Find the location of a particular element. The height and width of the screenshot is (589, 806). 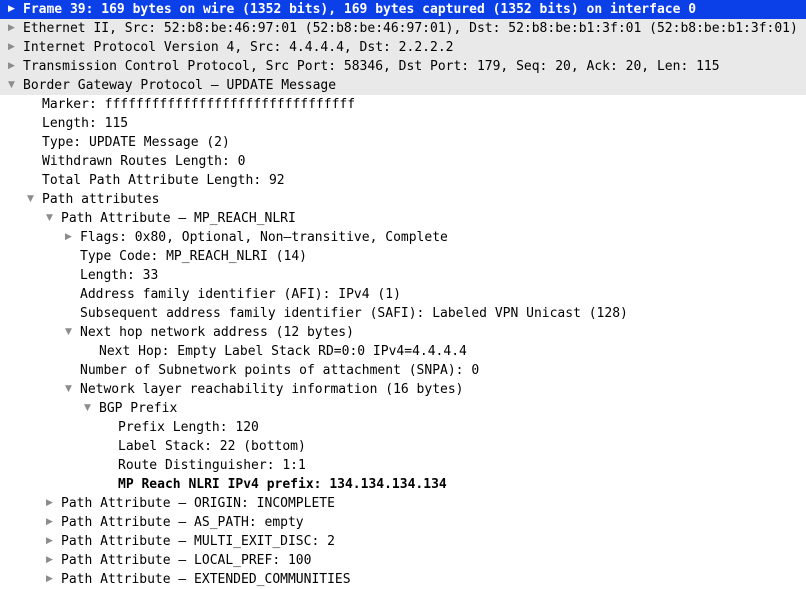

tree-row-path-attribute-extended-communities: ▶ Path Attribute – EXTENDED_COMMUNITIES is located at coordinates (403, 579).